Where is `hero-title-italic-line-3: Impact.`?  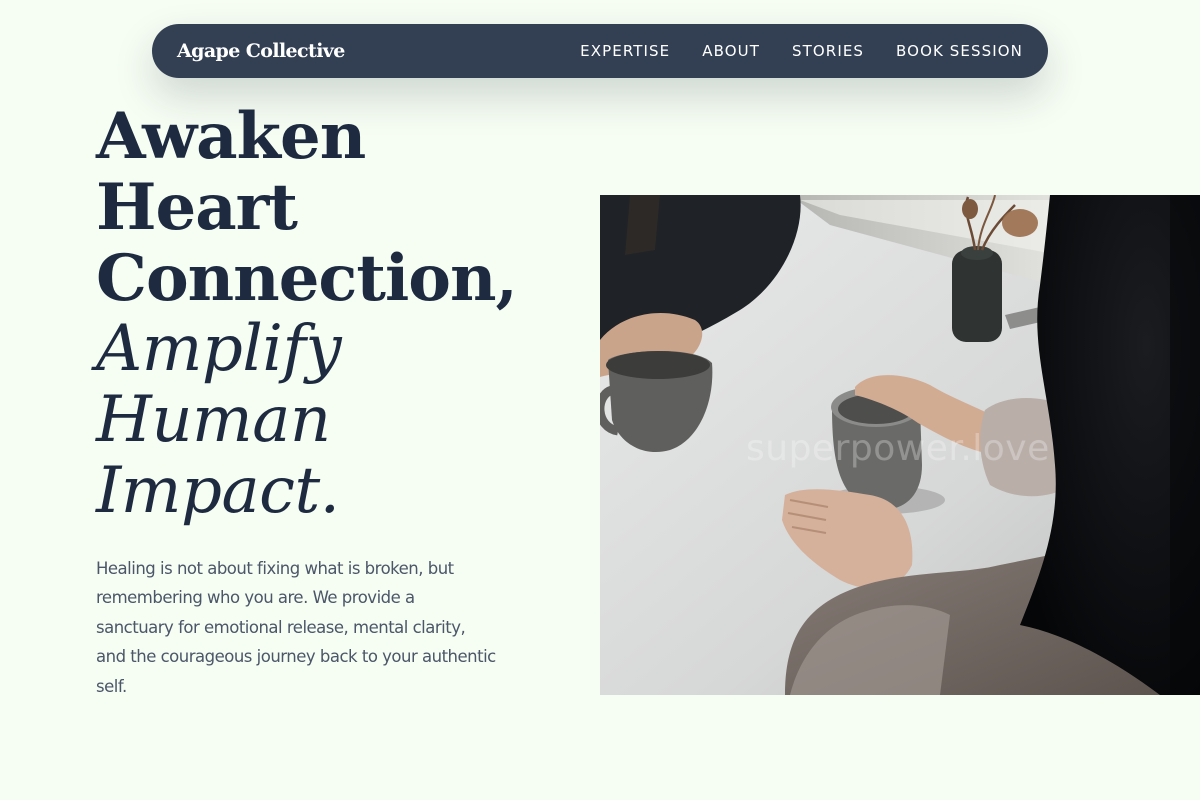
hero-title-italic-line-3: Impact. is located at coordinates (218, 491).